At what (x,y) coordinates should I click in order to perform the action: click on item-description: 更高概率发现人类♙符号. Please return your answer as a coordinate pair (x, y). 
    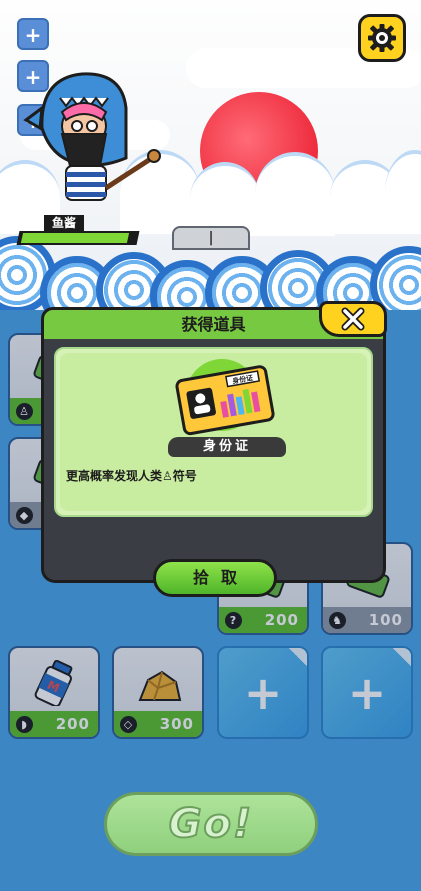
    Looking at the image, I should click on (131, 476).